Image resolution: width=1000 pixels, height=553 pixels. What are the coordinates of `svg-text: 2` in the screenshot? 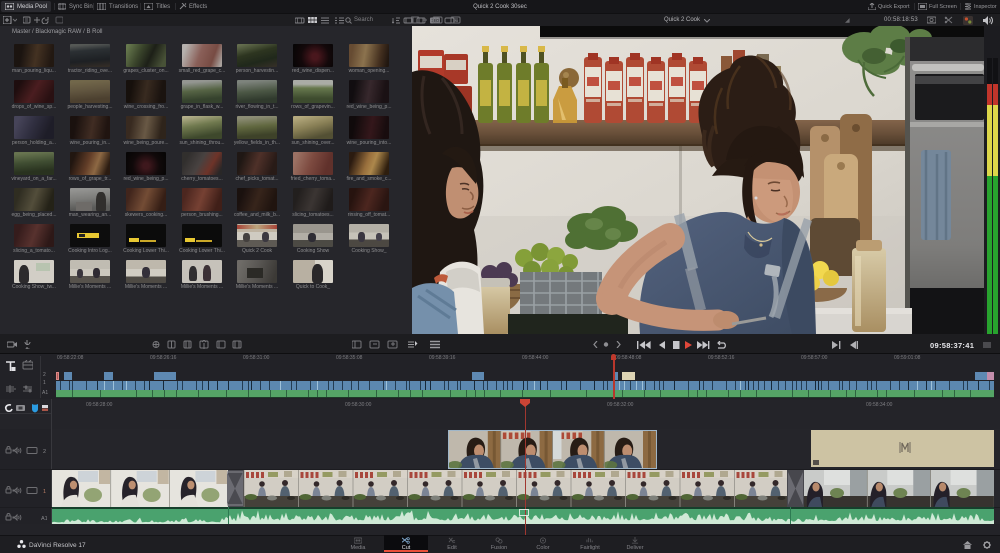 It's located at (44, 451).